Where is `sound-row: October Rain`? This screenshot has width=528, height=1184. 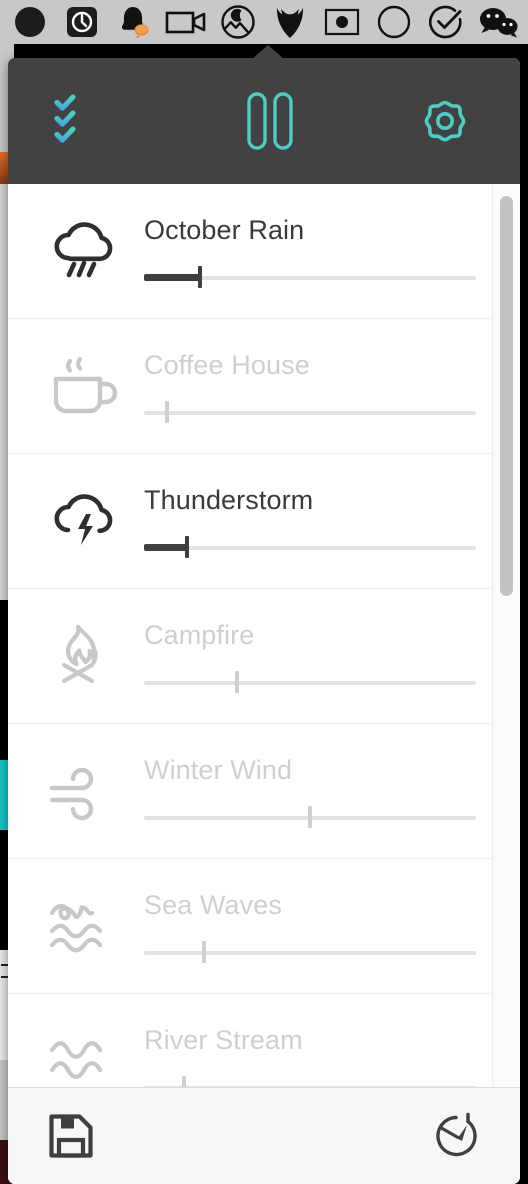 sound-row: October Rain is located at coordinates (264, 251).